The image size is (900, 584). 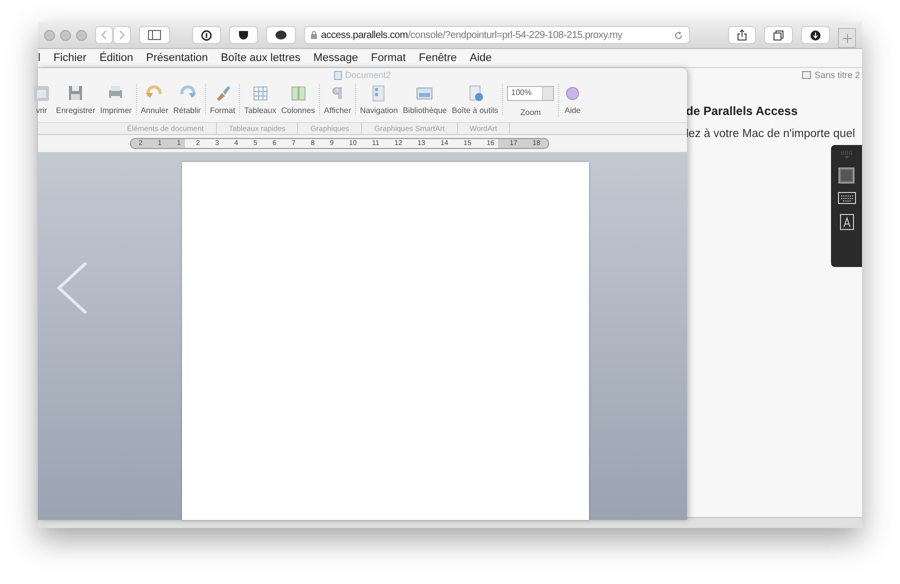 What do you see at coordinates (116, 99) in the screenshot?
I see `toolbar-button: Imprimer` at bounding box center [116, 99].